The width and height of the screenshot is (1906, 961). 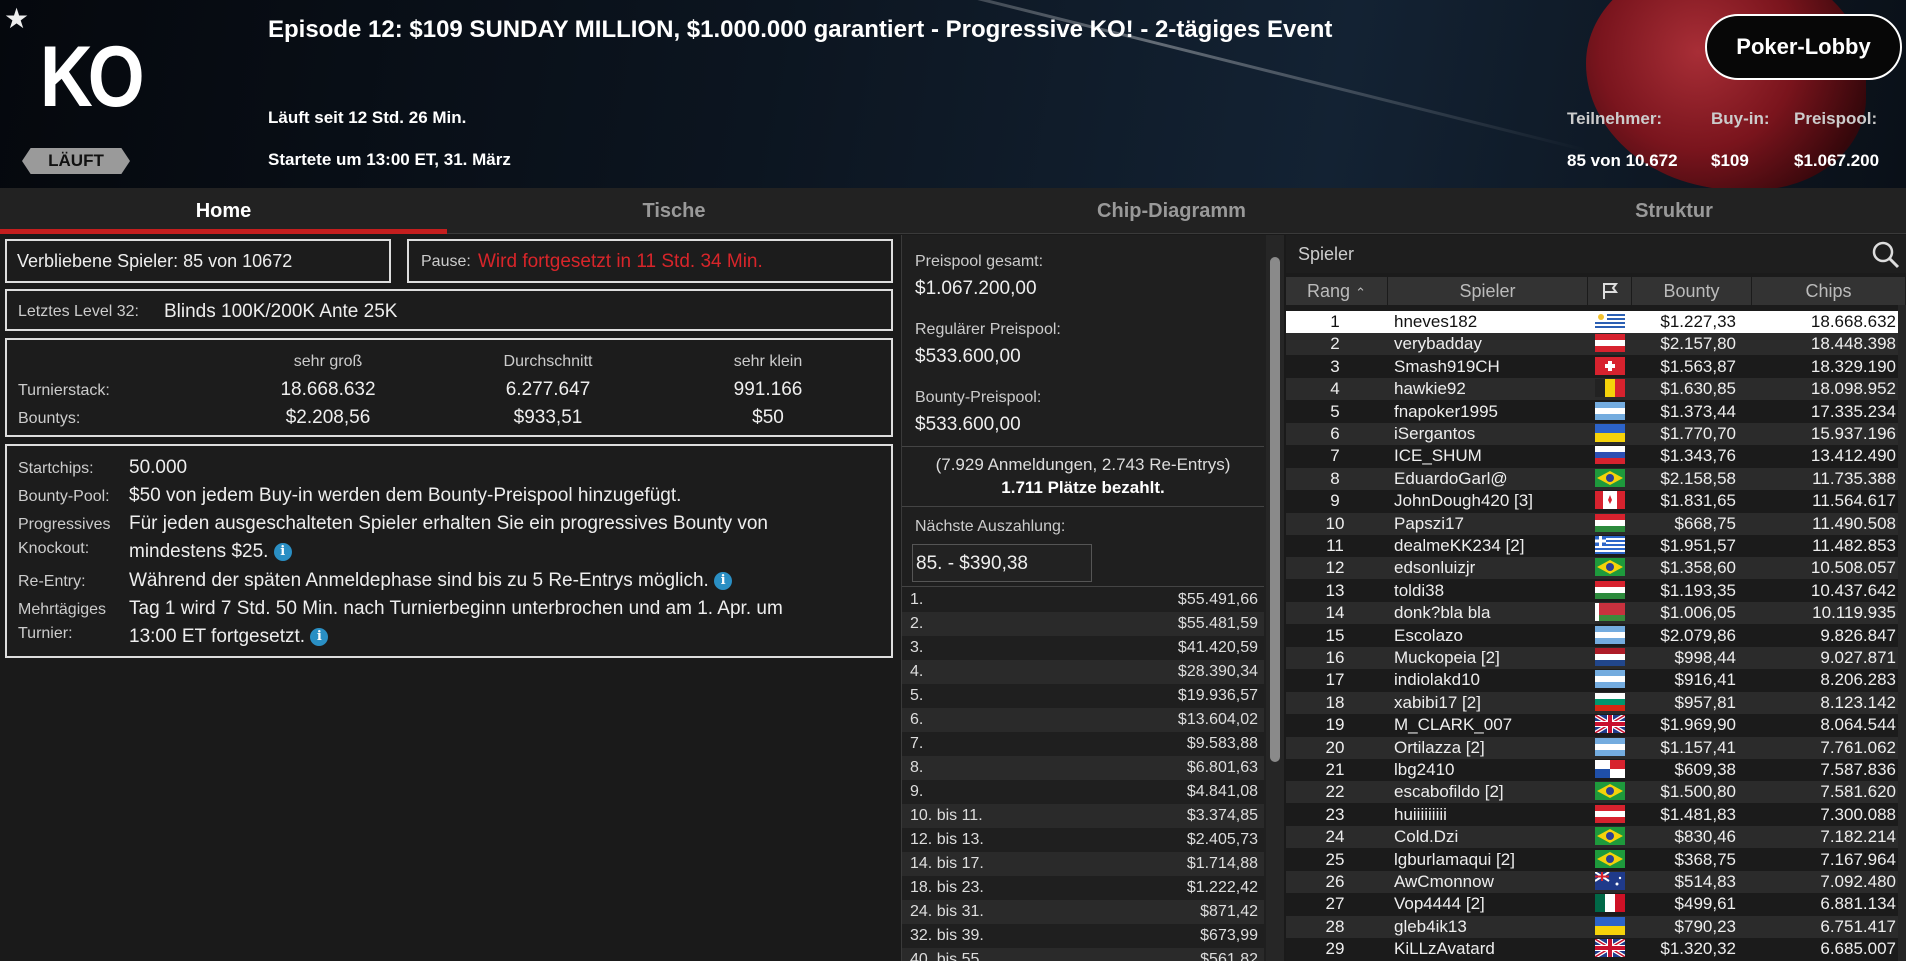 What do you see at coordinates (1592, 860) in the screenshot?
I see `player-row: 25 lgburlamaqui [2] $368,75 7.167.964` at bounding box center [1592, 860].